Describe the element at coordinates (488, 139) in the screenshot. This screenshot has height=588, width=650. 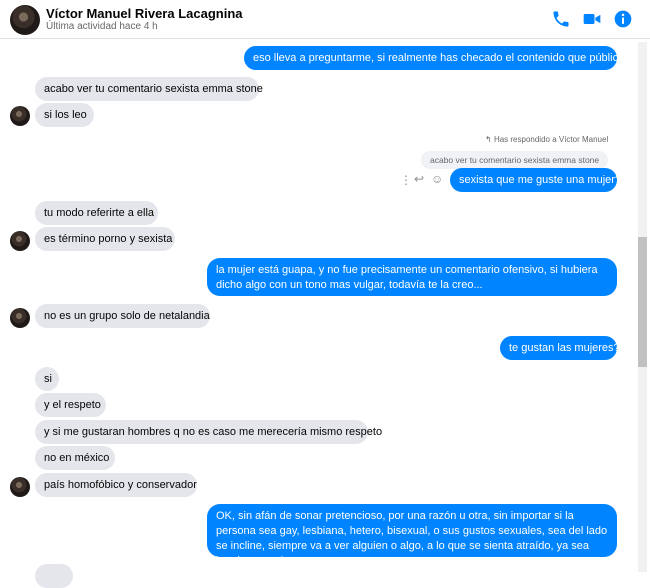
I see `reply-arrow-icon: ↰` at that location.